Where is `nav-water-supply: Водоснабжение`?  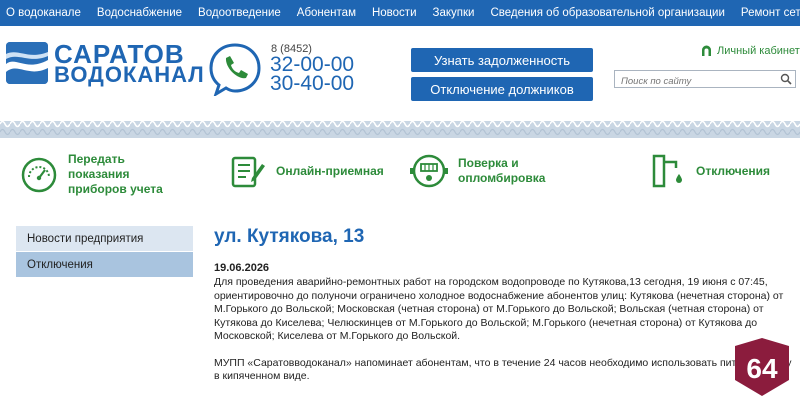
nav-water-supply: Водоснабжение is located at coordinates (139, 13).